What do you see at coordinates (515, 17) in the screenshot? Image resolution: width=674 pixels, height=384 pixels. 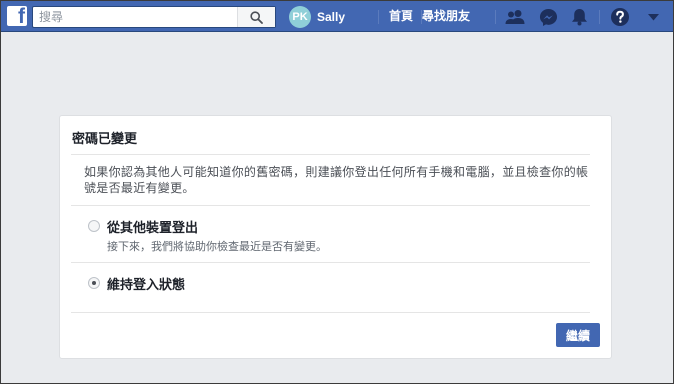 I see `friend-requests-icon` at bounding box center [515, 17].